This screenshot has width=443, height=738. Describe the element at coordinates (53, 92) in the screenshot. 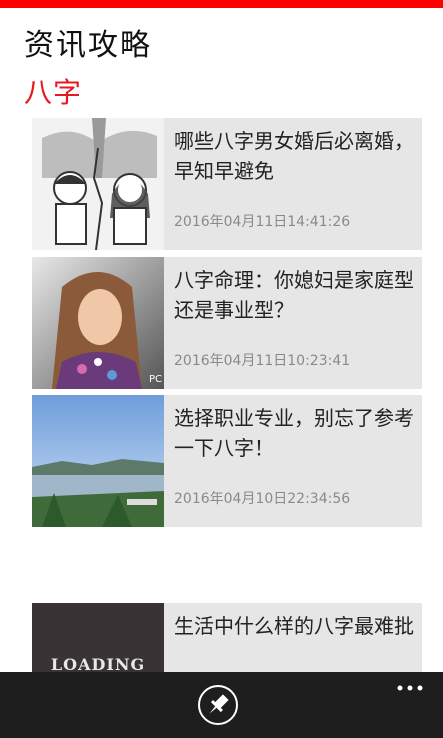

I see `section-title: 八字` at that location.